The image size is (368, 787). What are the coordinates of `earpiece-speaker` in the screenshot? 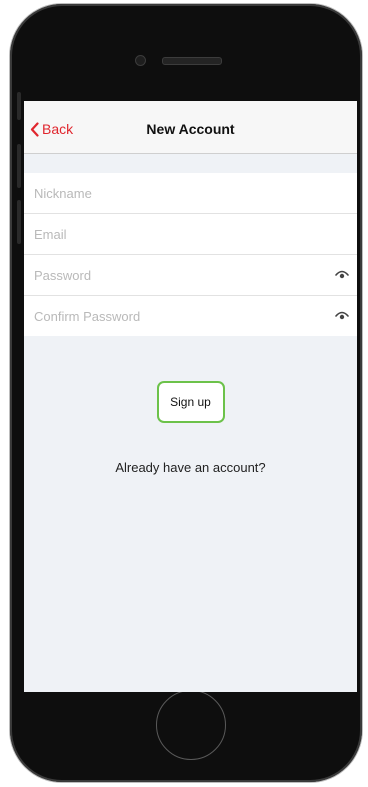 It's located at (192, 61).